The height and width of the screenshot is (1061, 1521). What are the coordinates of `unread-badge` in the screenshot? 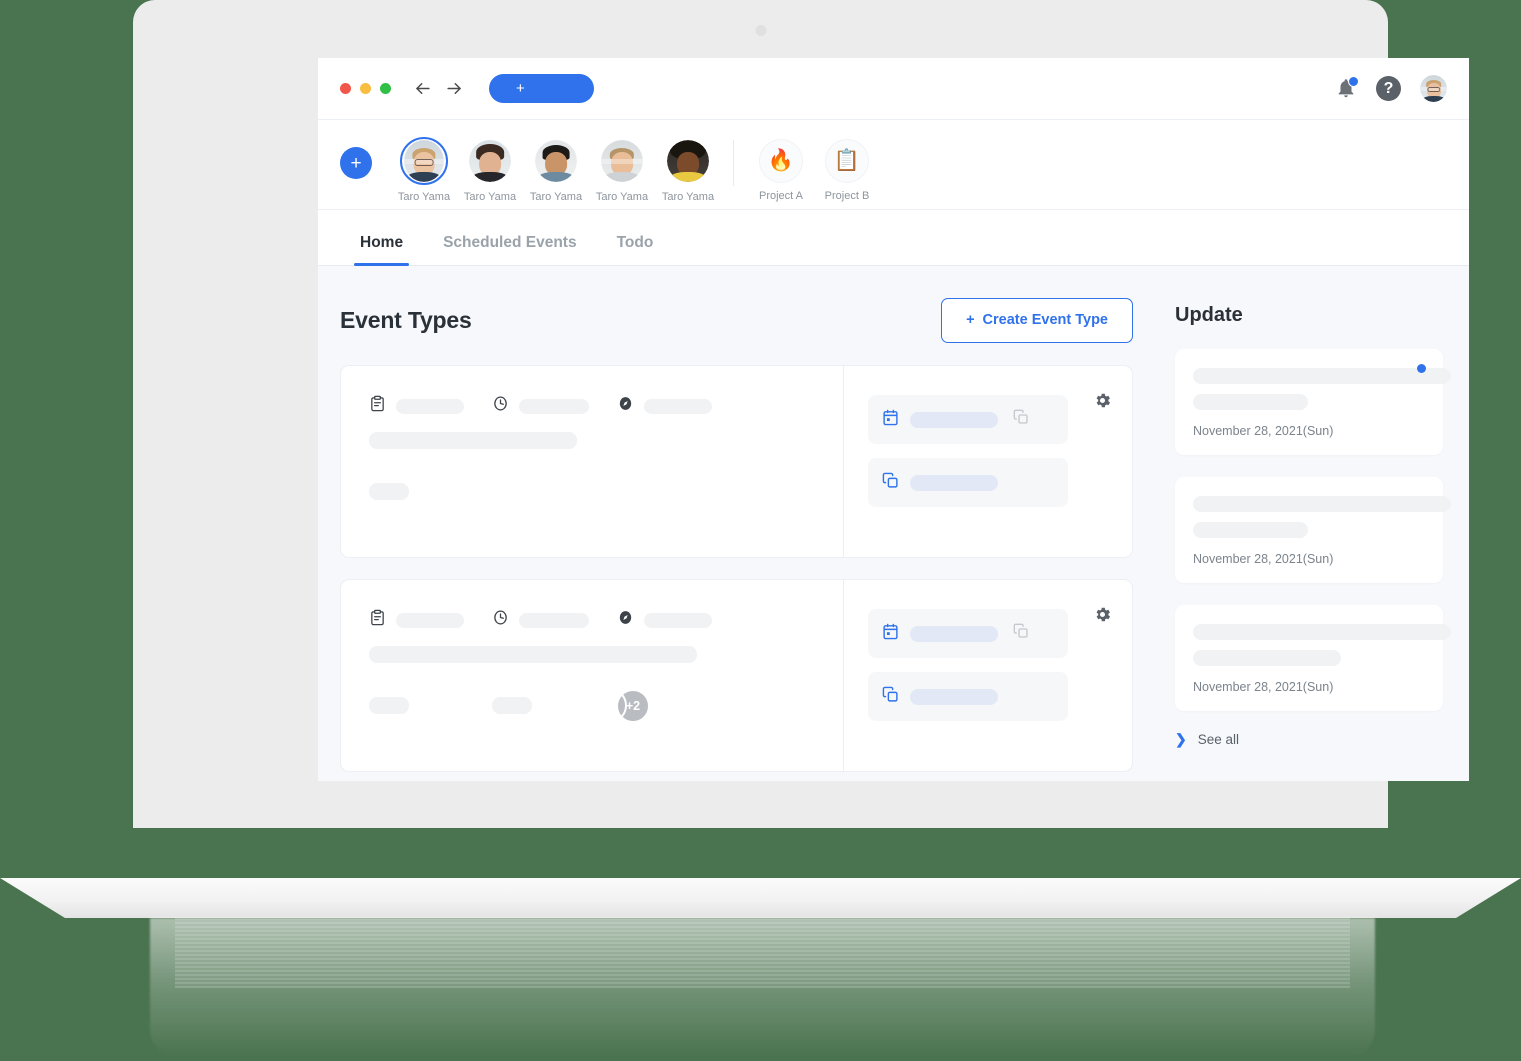 It's located at (1421, 368).